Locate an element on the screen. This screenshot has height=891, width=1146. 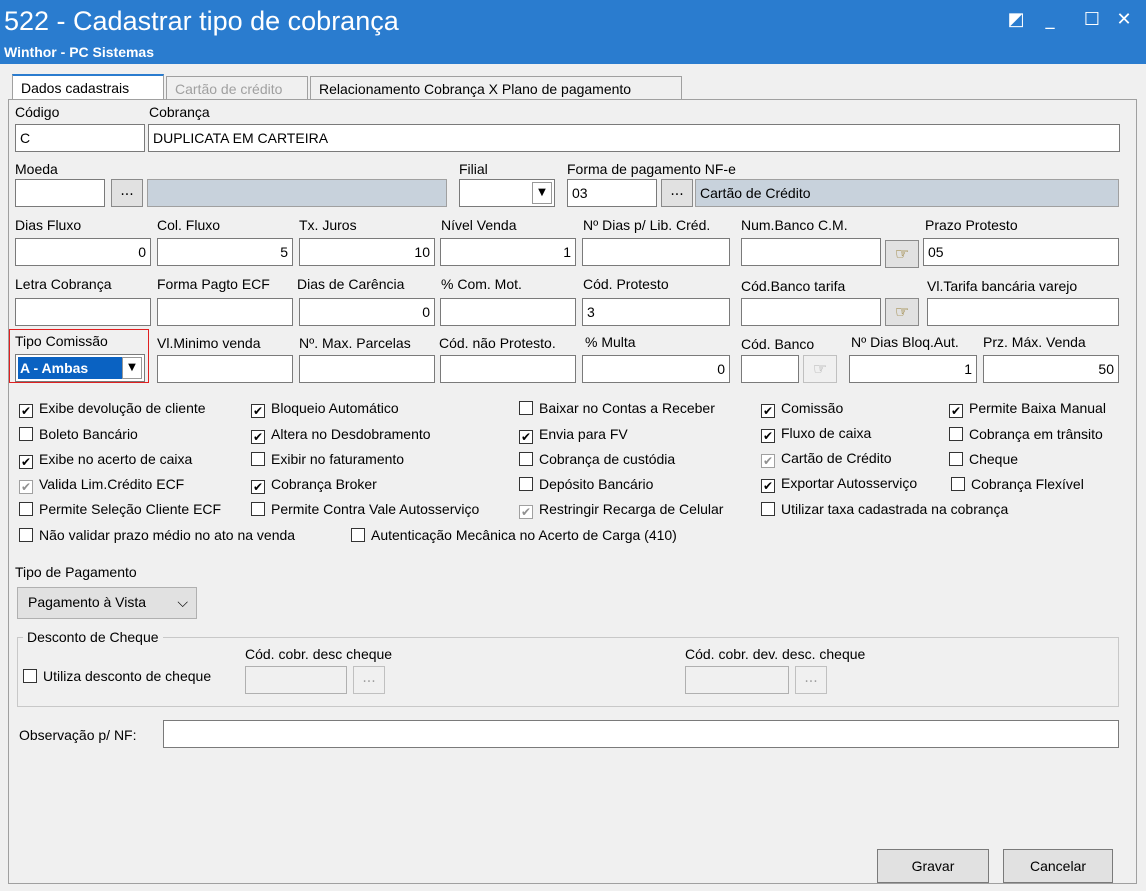
maximize-icon: ☐ is located at coordinates (1092, 20).